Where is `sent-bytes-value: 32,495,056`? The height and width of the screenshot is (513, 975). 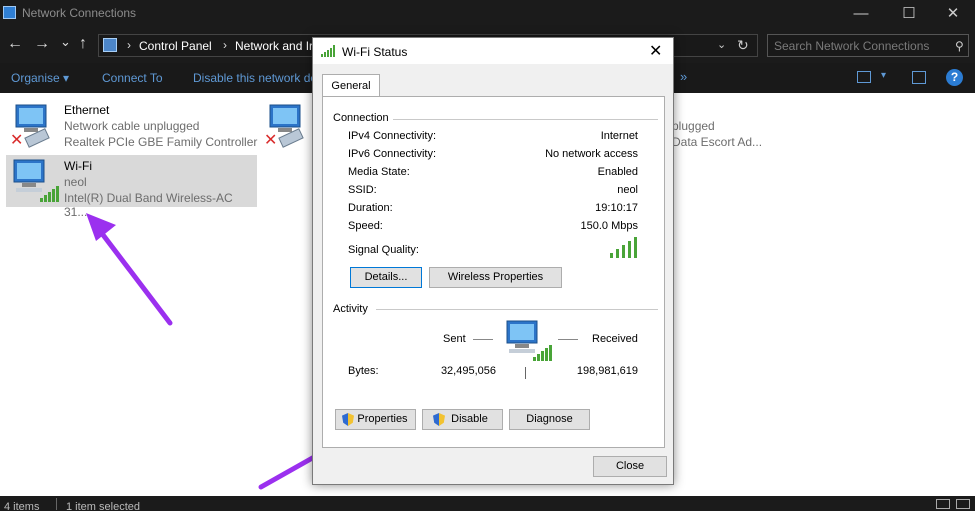 sent-bytes-value: 32,495,056 is located at coordinates (468, 371).